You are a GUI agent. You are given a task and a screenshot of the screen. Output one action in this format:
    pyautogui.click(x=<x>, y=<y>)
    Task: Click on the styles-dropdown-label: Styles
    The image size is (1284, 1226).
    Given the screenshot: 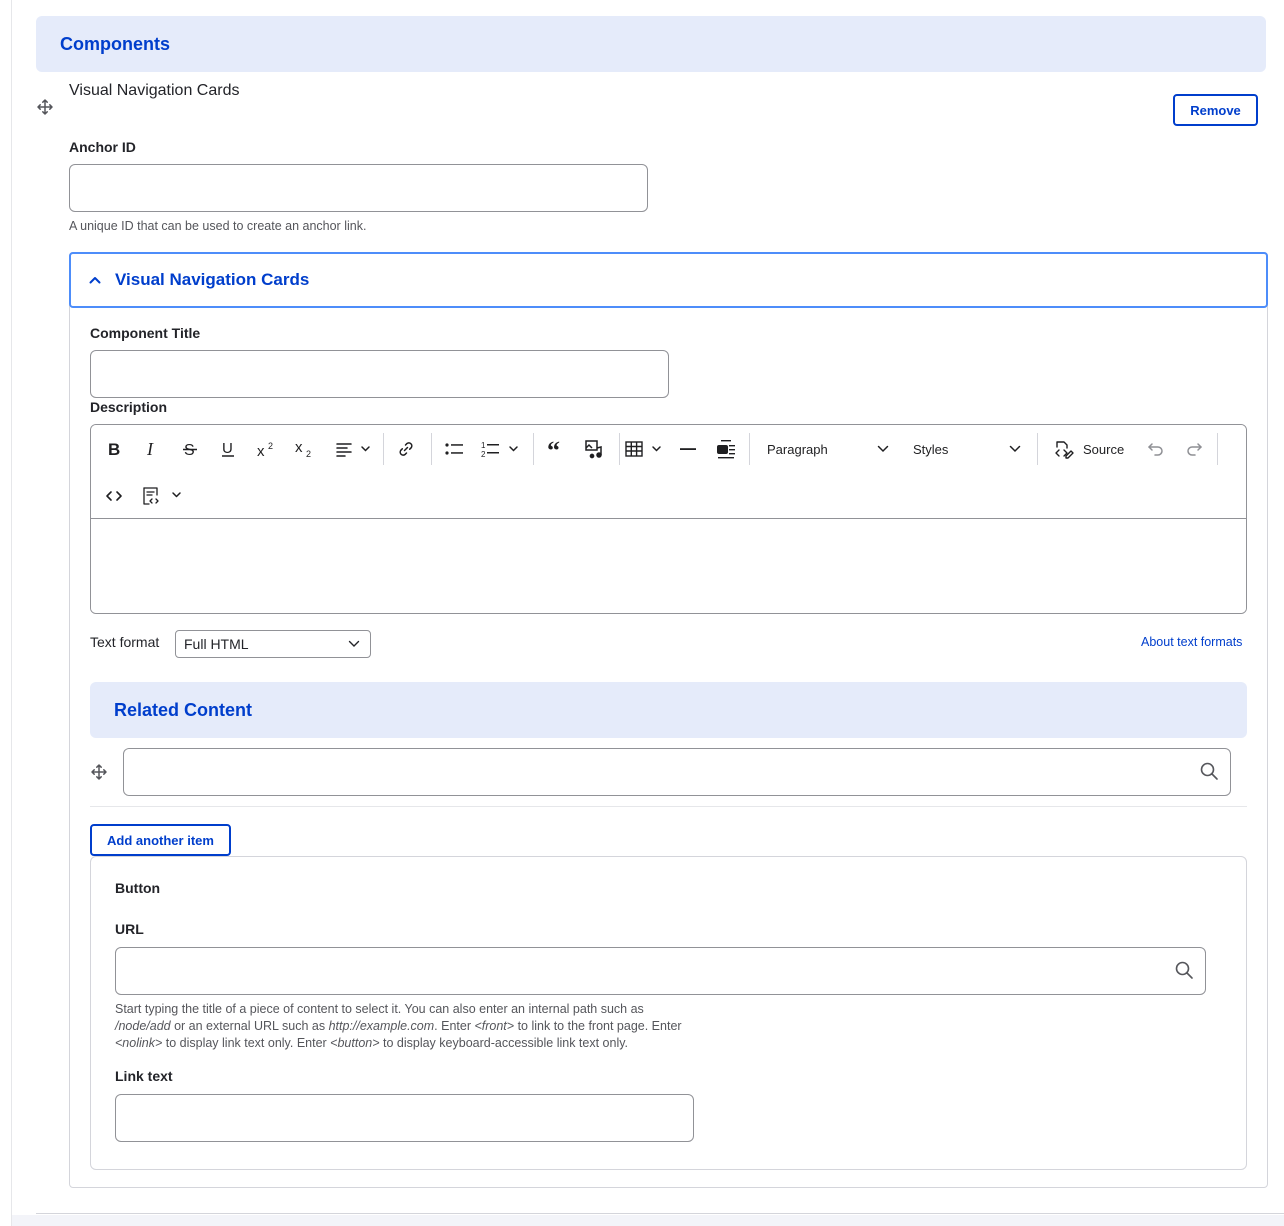 What is the action you would take?
    pyautogui.click(x=931, y=449)
    